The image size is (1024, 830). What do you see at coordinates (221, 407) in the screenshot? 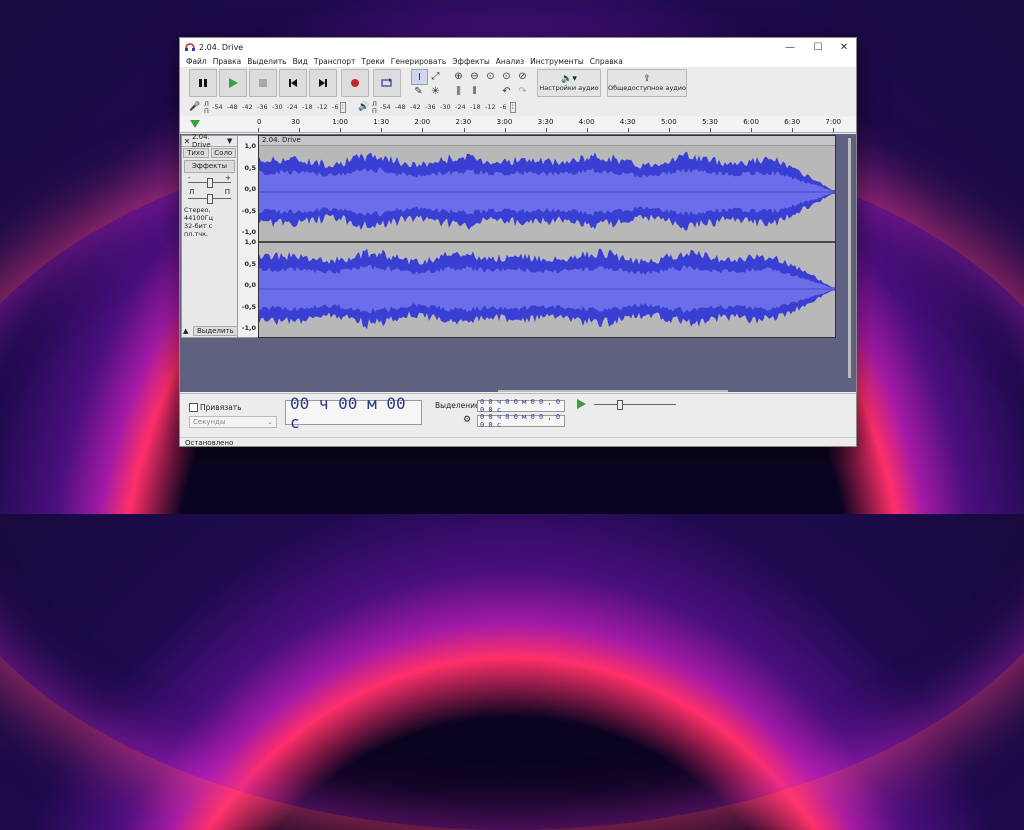
I see `snap-label: Привязать` at bounding box center [221, 407].